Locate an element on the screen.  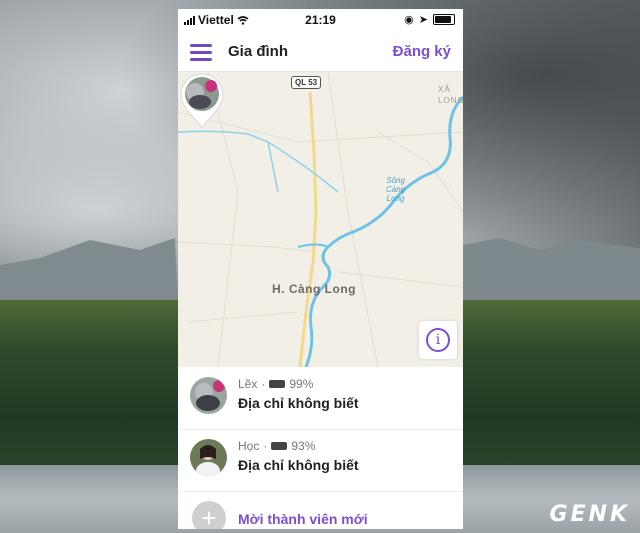
menu-icon is located at coordinates (201, 52).